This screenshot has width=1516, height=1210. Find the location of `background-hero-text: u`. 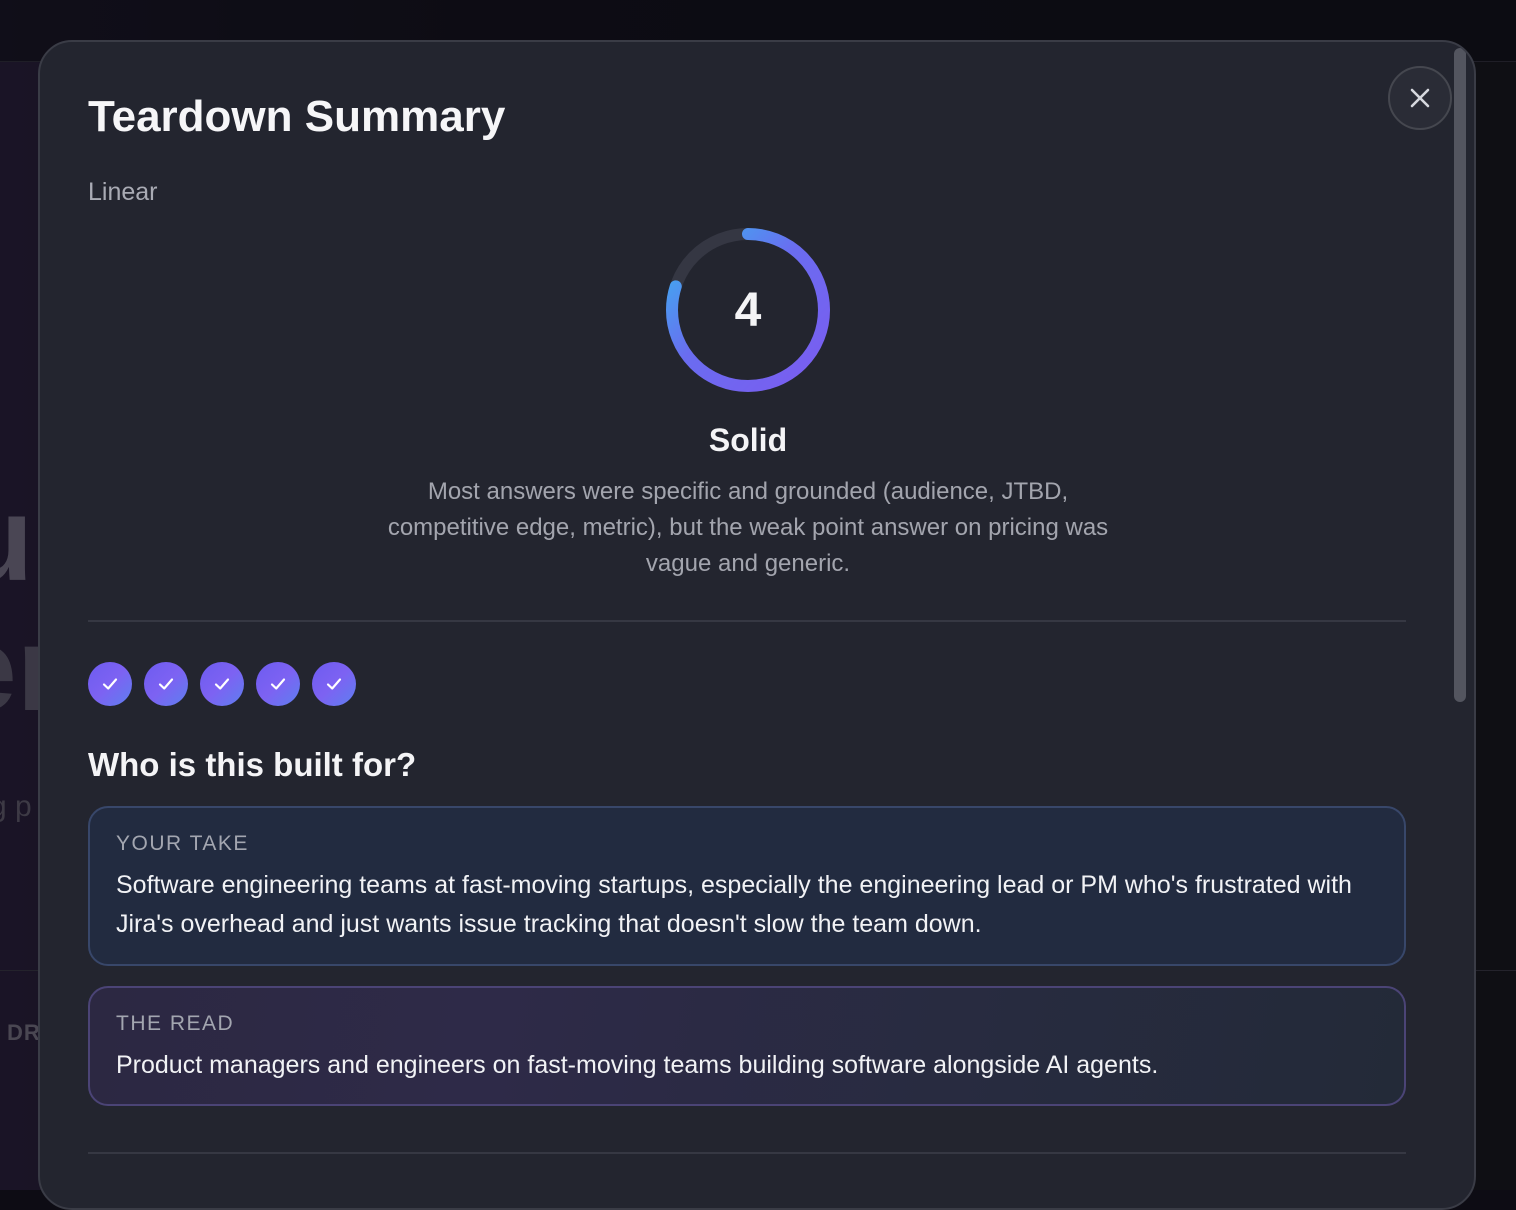

background-hero-text: u is located at coordinates (16, 539).